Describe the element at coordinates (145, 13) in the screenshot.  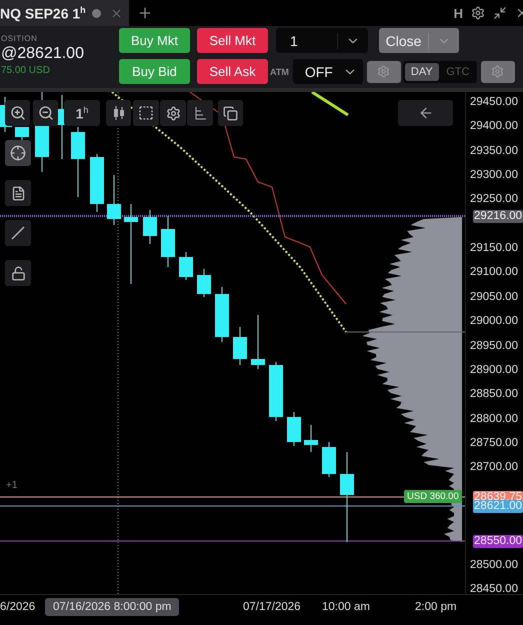
I see `add-tab-icon` at that location.